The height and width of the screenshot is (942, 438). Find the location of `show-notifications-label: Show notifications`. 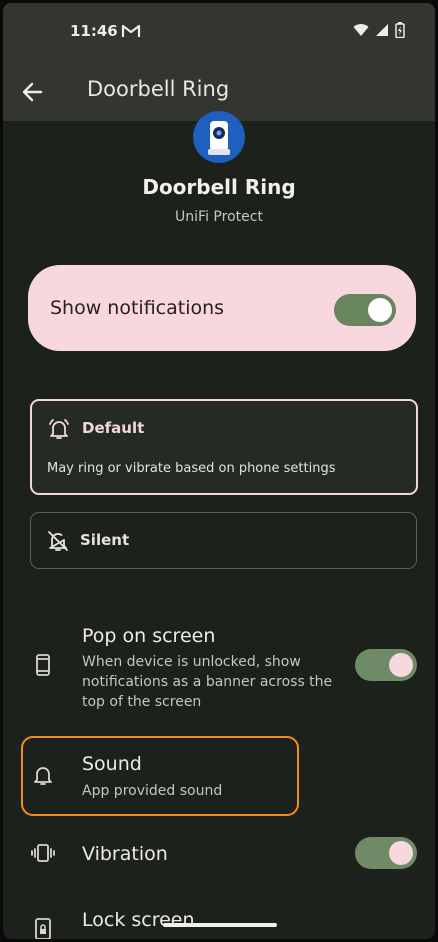

show-notifications-label: Show notifications is located at coordinates (137, 308).